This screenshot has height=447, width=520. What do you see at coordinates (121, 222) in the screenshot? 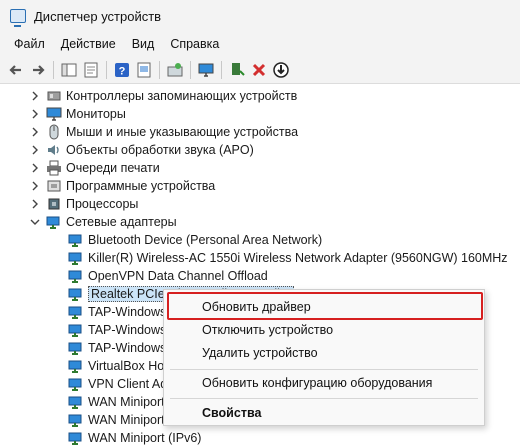
I see `tree-category-label: Сетевые адаптеры` at bounding box center [121, 222].